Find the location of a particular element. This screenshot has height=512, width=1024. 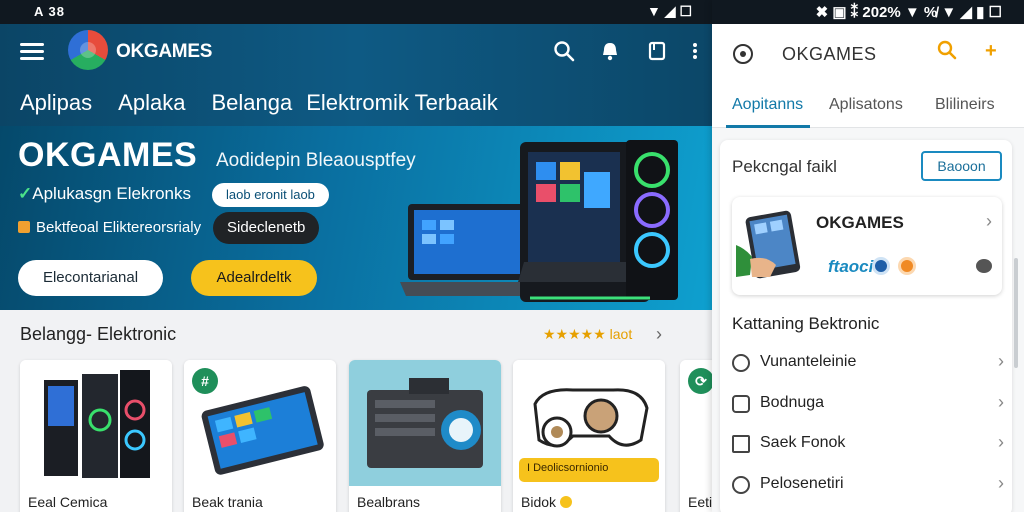

record-icon is located at coordinates (743, 54).